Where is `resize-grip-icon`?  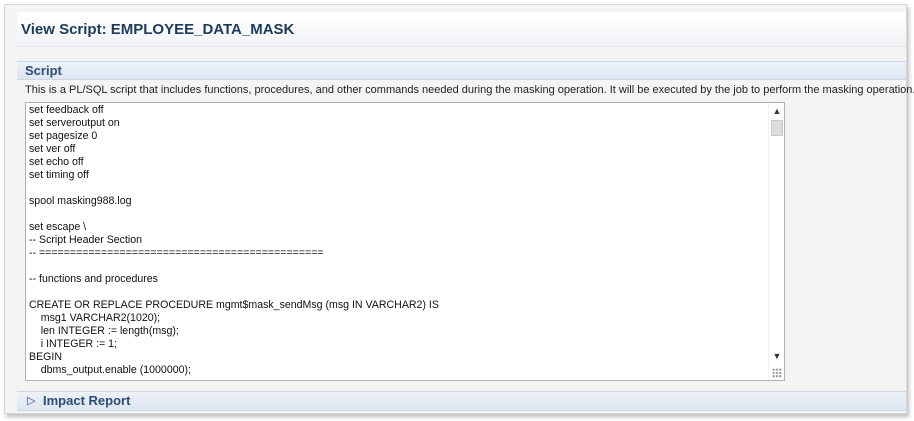 resize-grip-icon is located at coordinates (777, 373).